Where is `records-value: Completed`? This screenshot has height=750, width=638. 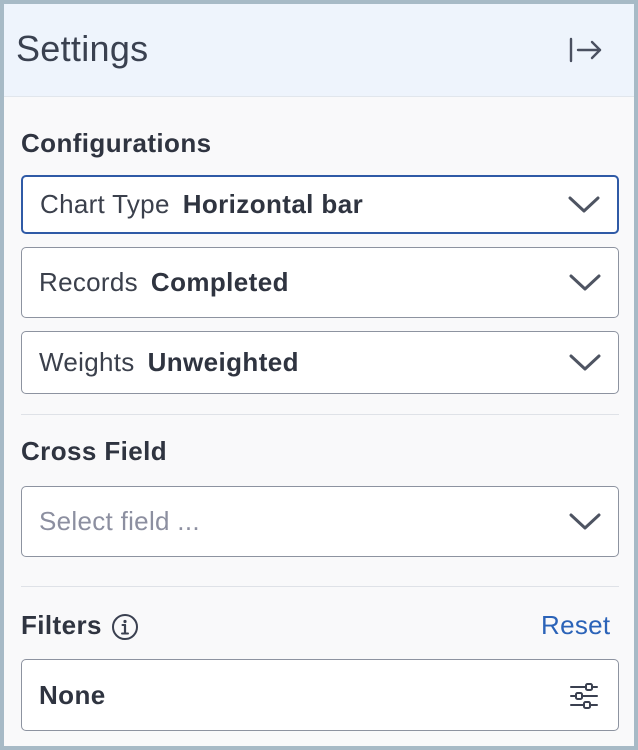 records-value: Completed is located at coordinates (219, 282).